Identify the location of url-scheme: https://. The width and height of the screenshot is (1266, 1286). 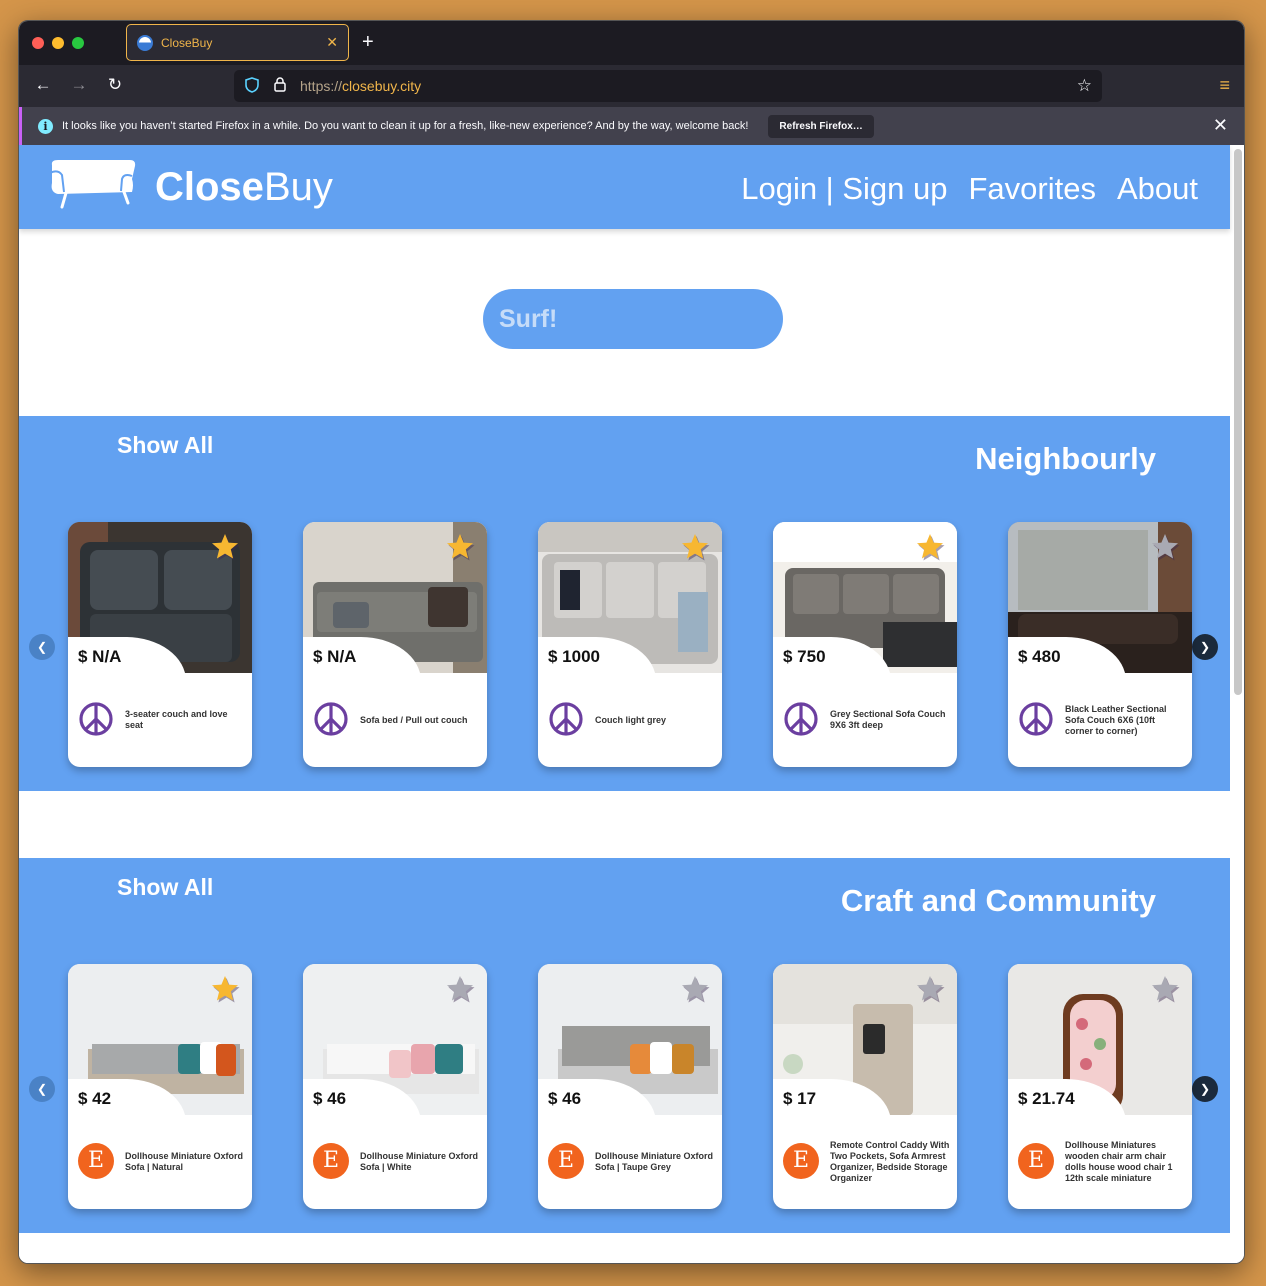
(321, 86).